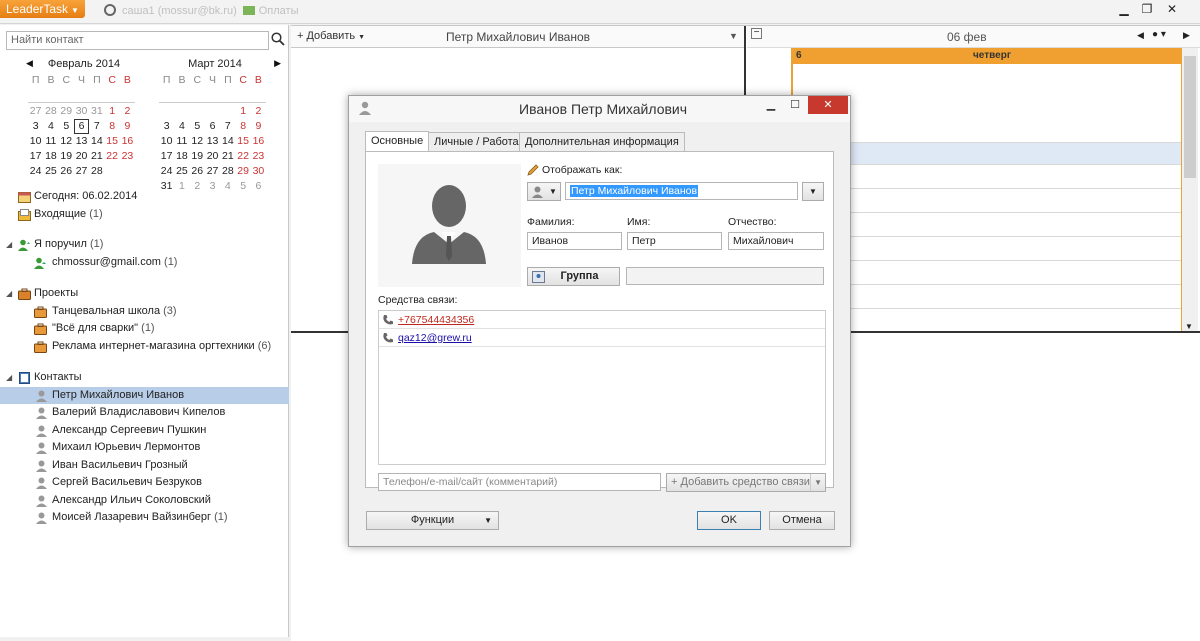  I want to click on contact-item: Михаил Юрьевич Лермонтов, so click(144, 448).